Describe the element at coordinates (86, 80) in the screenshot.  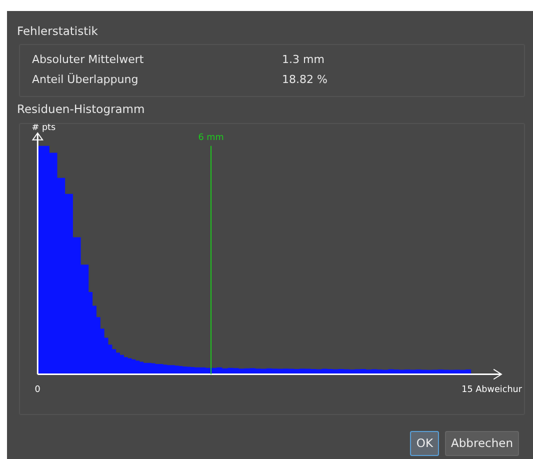
I see `stat-label: Anteil Überlappung` at that location.